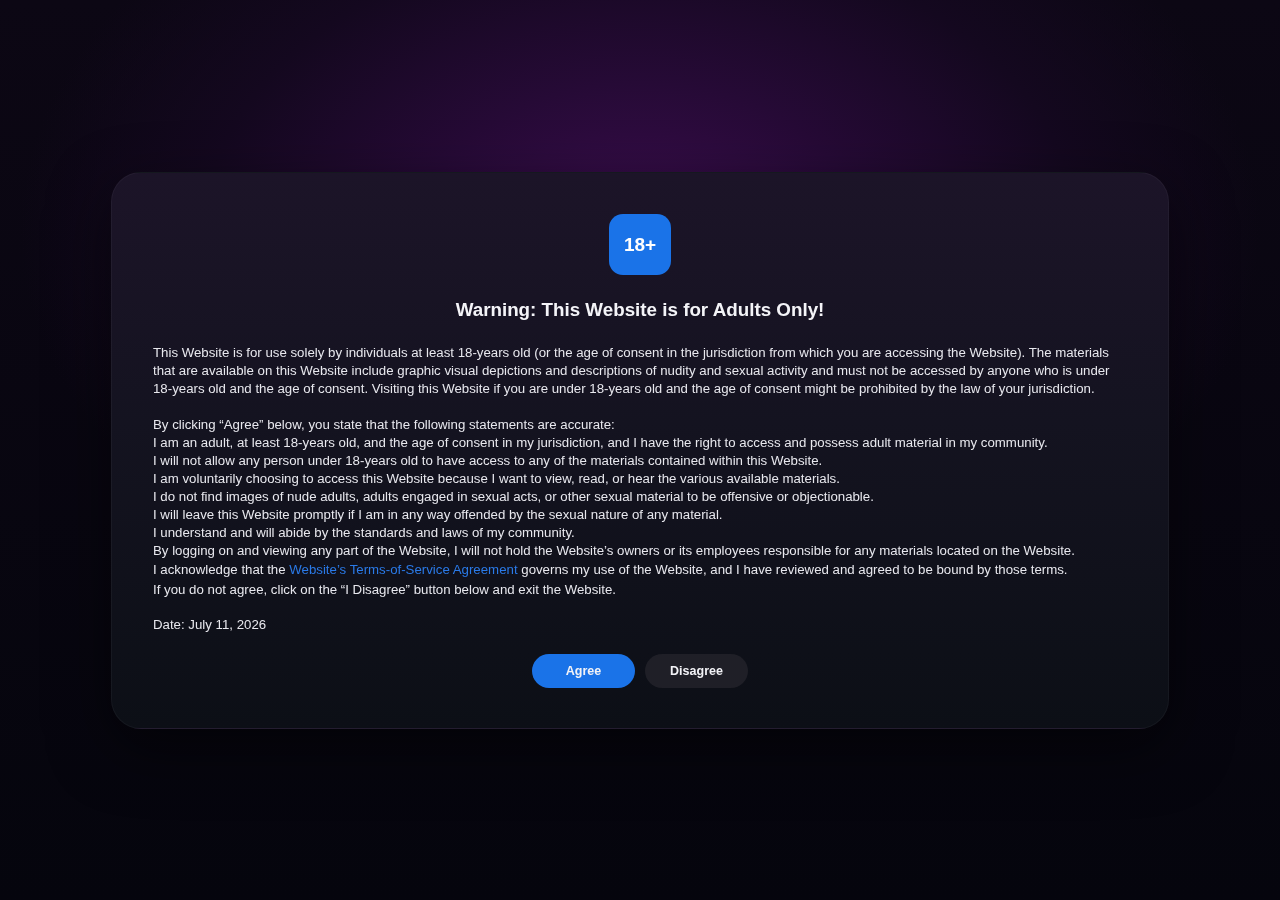 This screenshot has width=1280, height=900. Describe the element at coordinates (385, 590) in the screenshot. I see `exit-note: If you do not agree, click on the “I Disagree” button below and exit the Website.` at that location.